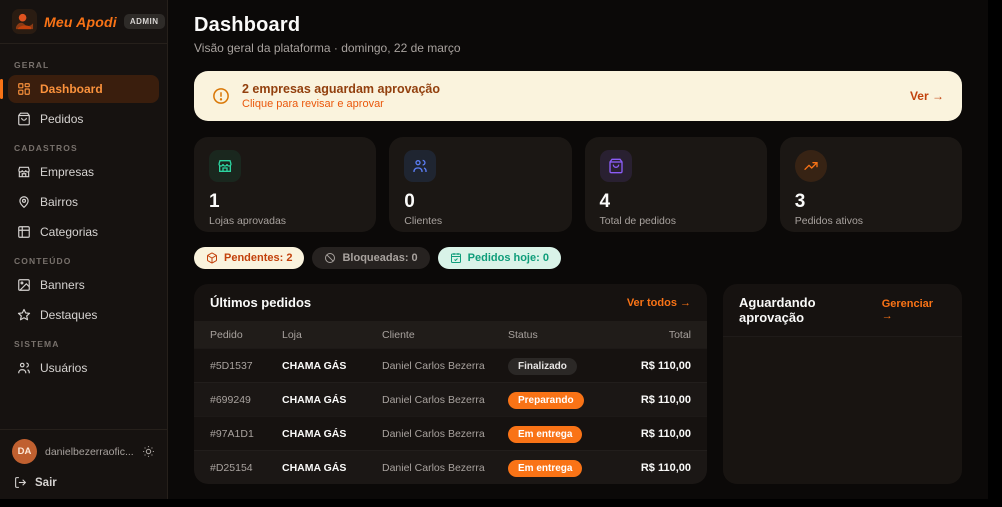 The image size is (1002, 507). I want to click on order-id: #699249, so click(230, 399).